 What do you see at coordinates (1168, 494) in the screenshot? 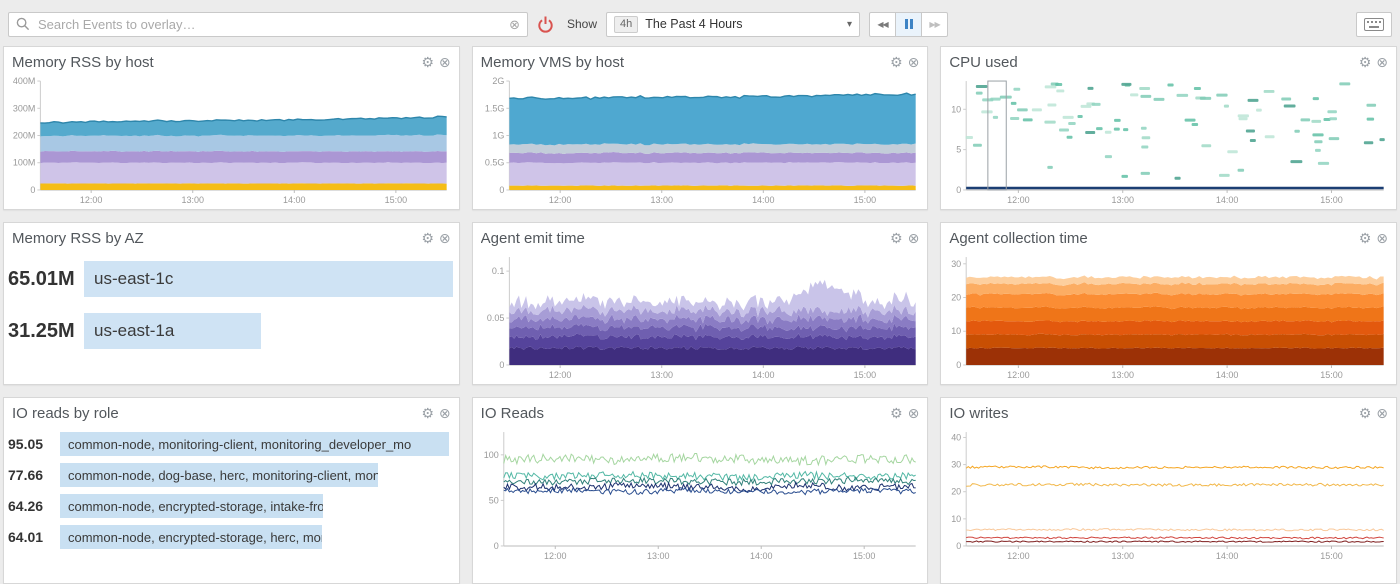
I see `io-writes-chart: 0 10 20 30 40 12:00 13:00 14:00 15:00` at bounding box center [1168, 494].